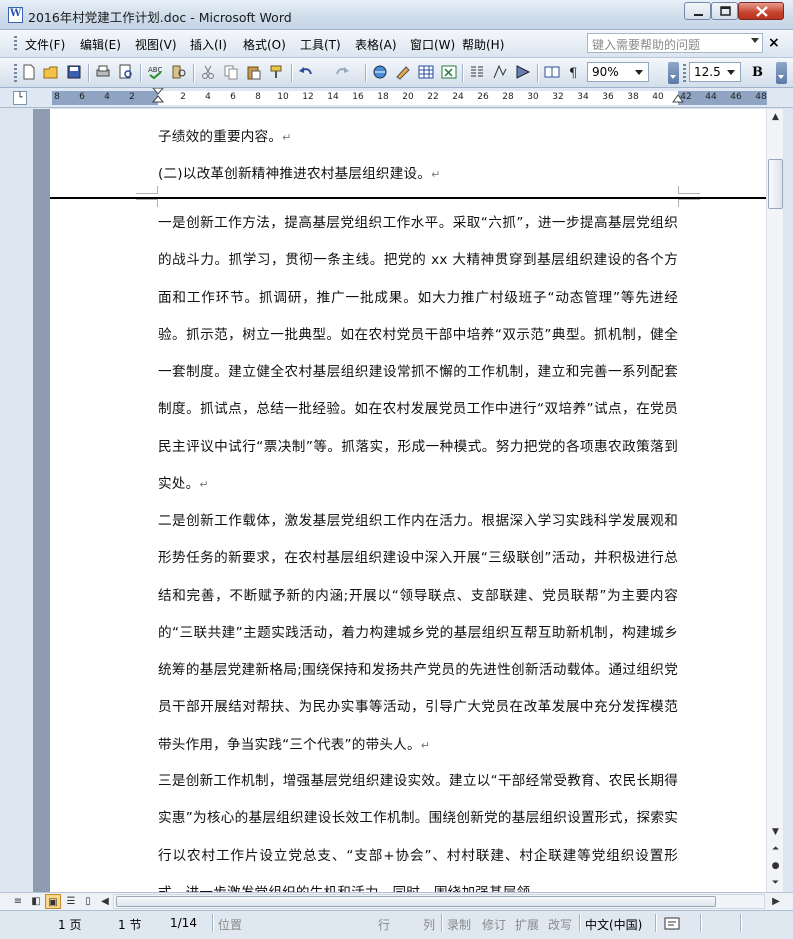 Image resolution: width=793 pixels, height=939 pixels. What do you see at coordinates (673, 924) in the screenshot?
I see `spelling-status-icon` at bounding box center [673, 924].